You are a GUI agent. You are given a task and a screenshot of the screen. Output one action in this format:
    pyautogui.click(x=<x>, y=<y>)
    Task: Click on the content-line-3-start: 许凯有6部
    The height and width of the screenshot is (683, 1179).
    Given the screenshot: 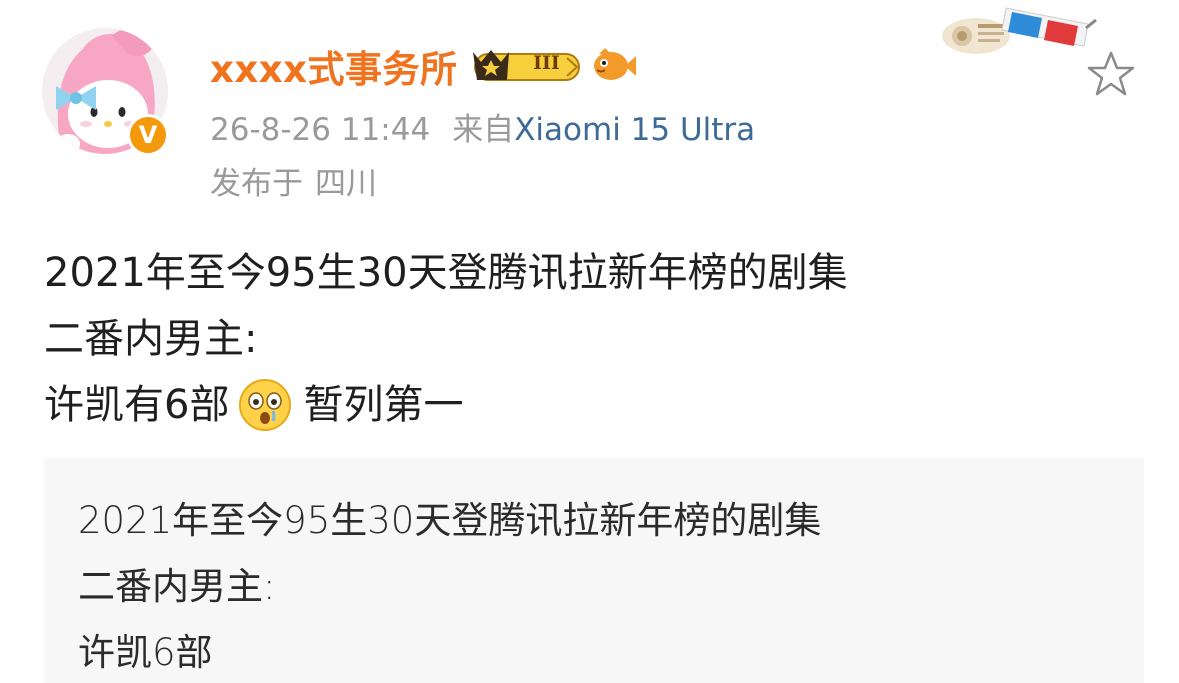 What is the action you would take?
    pyautogui.click(x=137, y=405)
    